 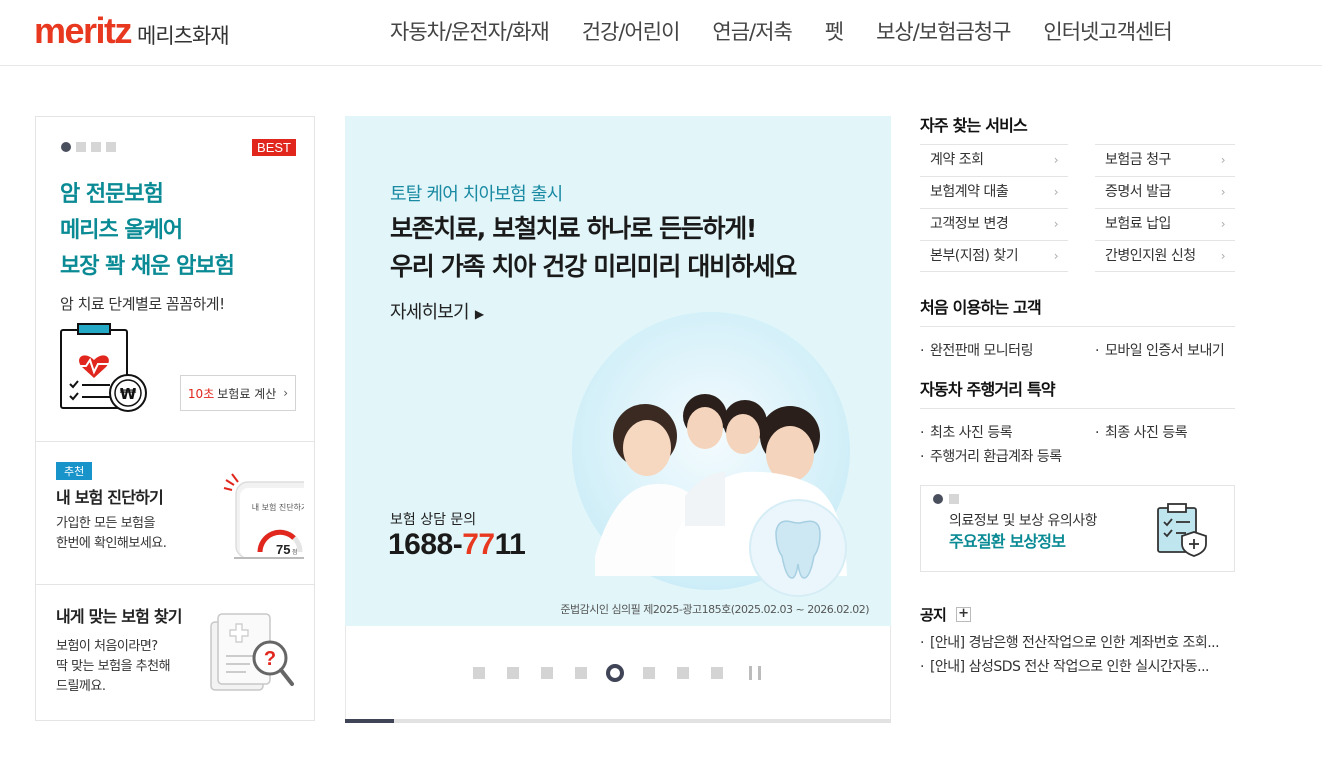 I want to click on diagnosis-text-line: 한번에 확인해보세요., so click(x=111, y=543).